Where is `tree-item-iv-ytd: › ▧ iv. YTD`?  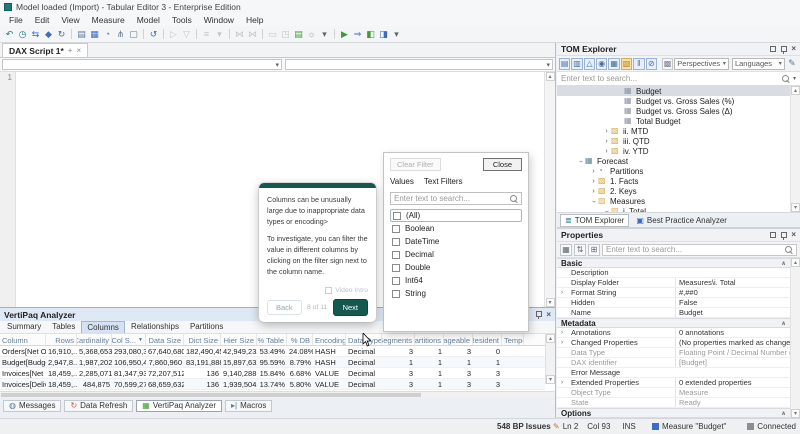
tree-item-iv-ytd: › ▧ iv. YTD is located at coordinates (673, 151).